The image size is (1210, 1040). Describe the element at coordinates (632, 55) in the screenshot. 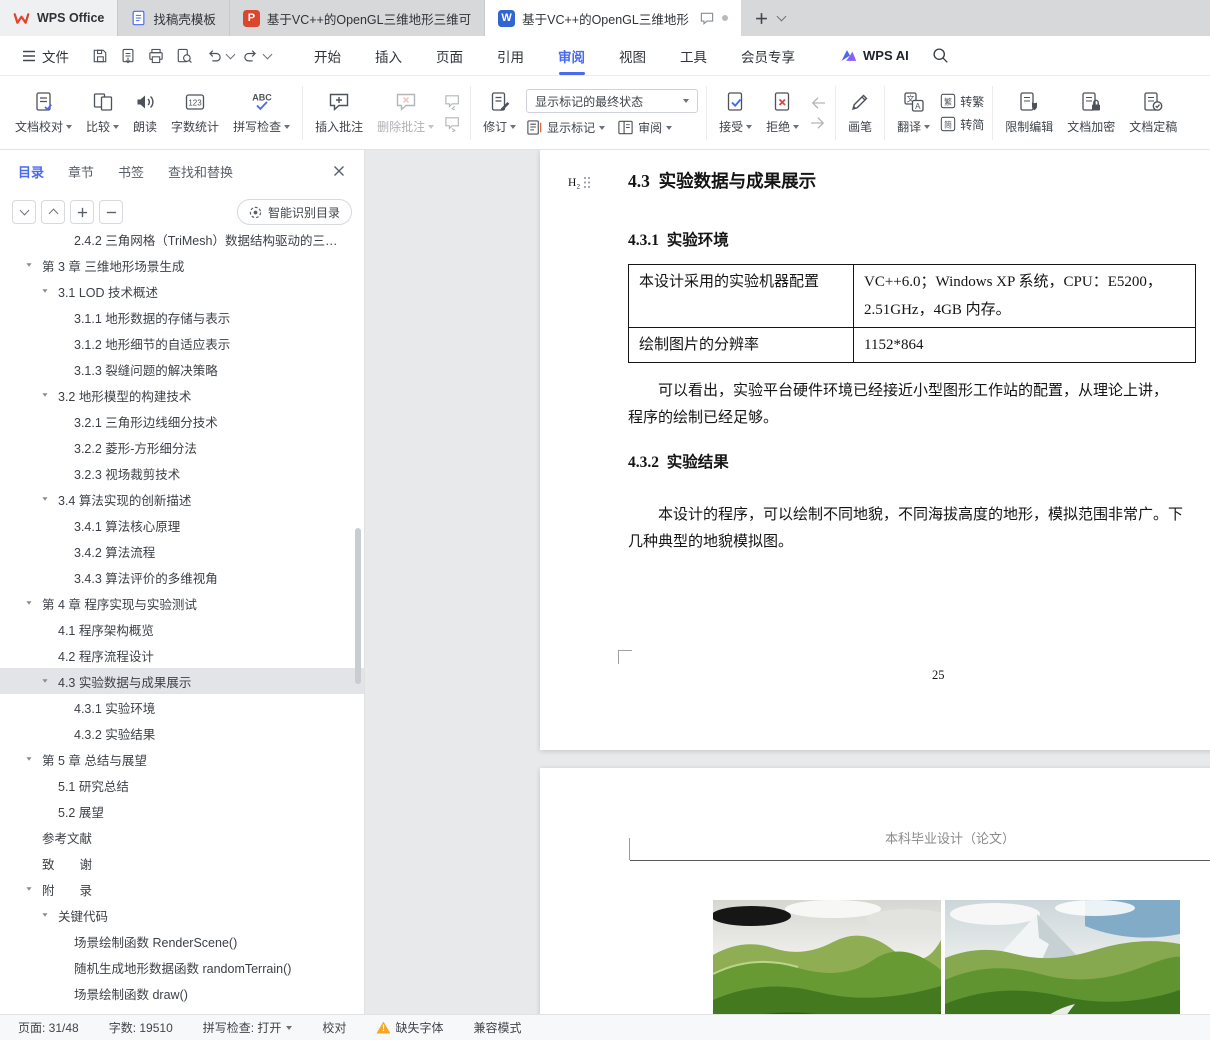

I see `menu-item: 视图` at that location.